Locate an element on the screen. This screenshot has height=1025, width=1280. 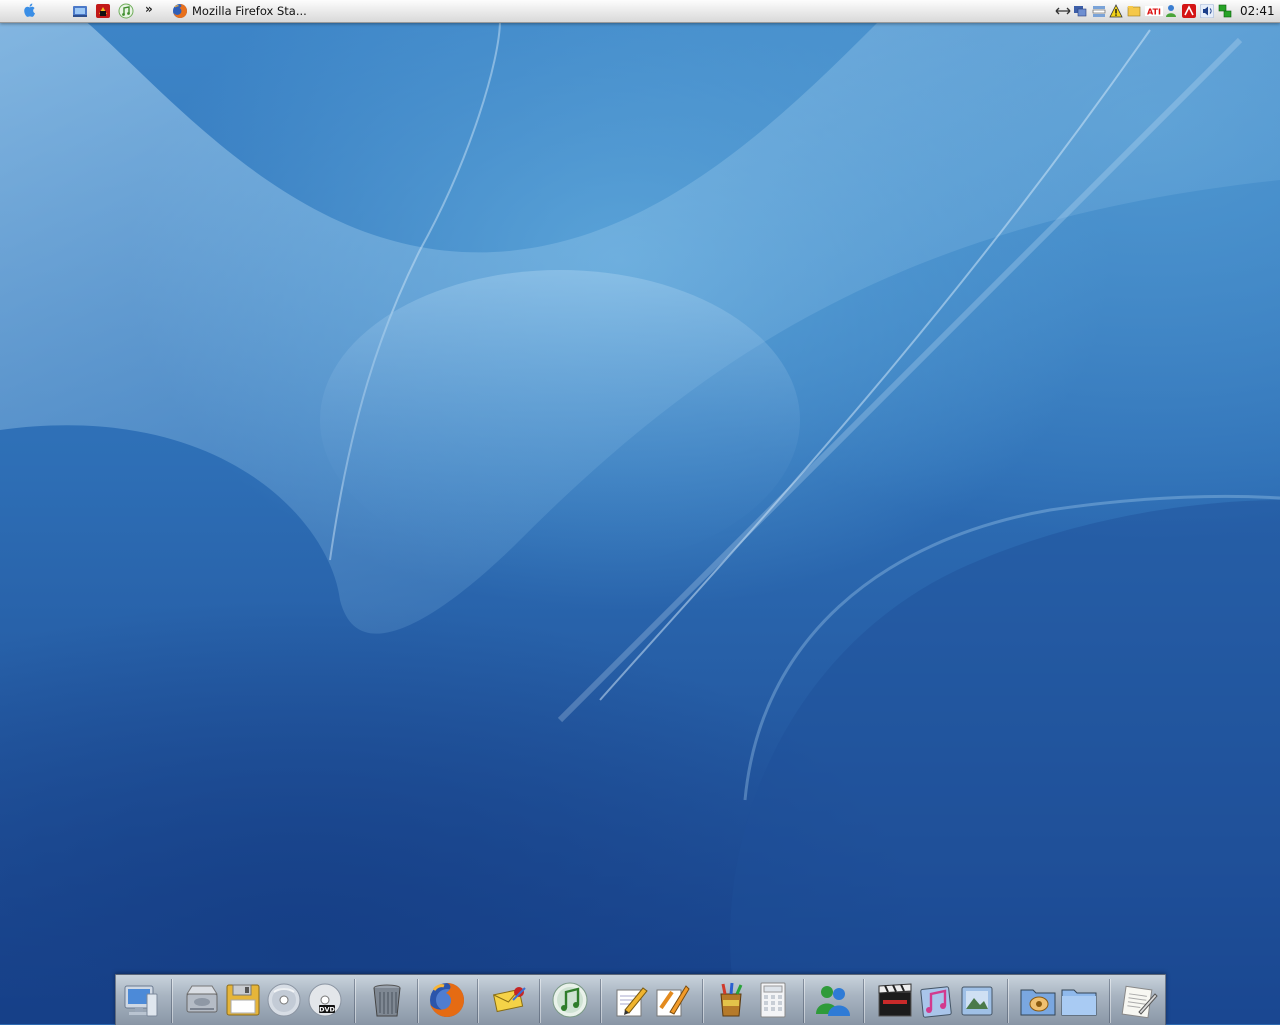
security-warning-icon is located at coordinates (1116, 11).